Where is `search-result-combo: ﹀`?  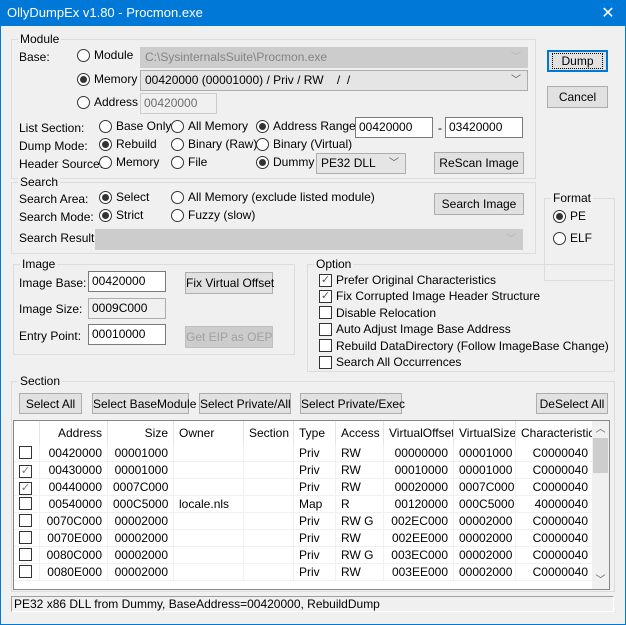 search-result-combo: ﹀ is located at coordinates (309, 239).